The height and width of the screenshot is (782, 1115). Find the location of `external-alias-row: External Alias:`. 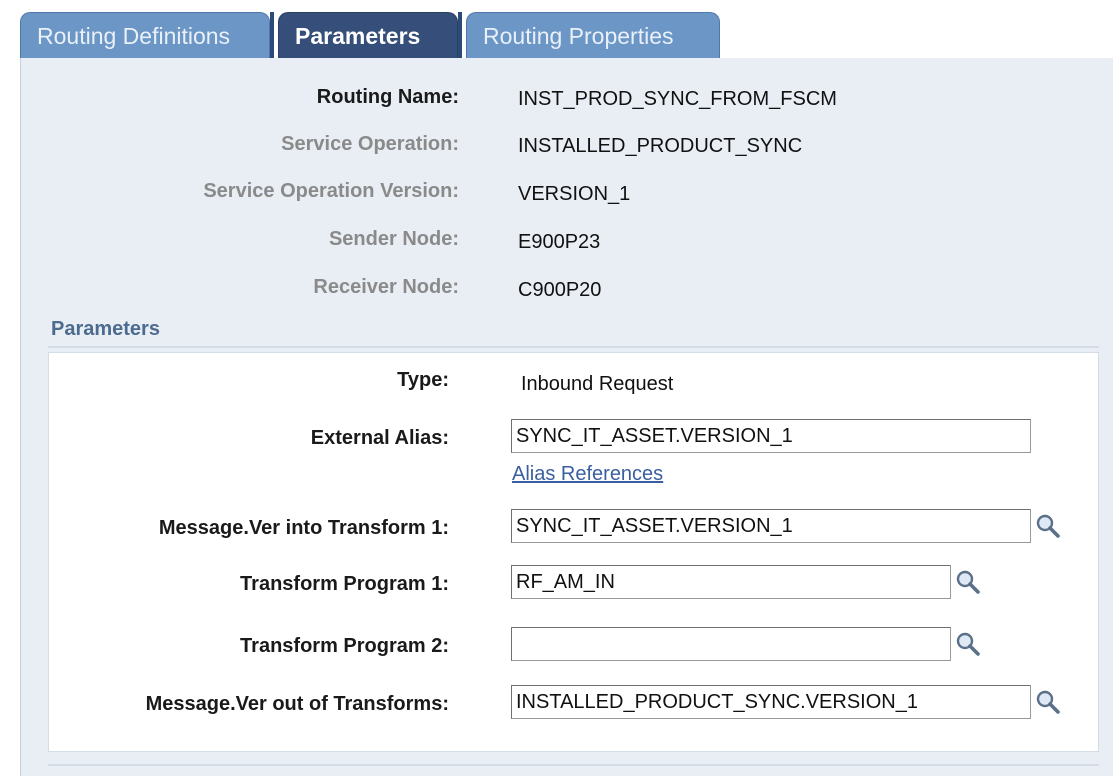

external-alias-row: External Alias: is located at coordinates (249, 442).